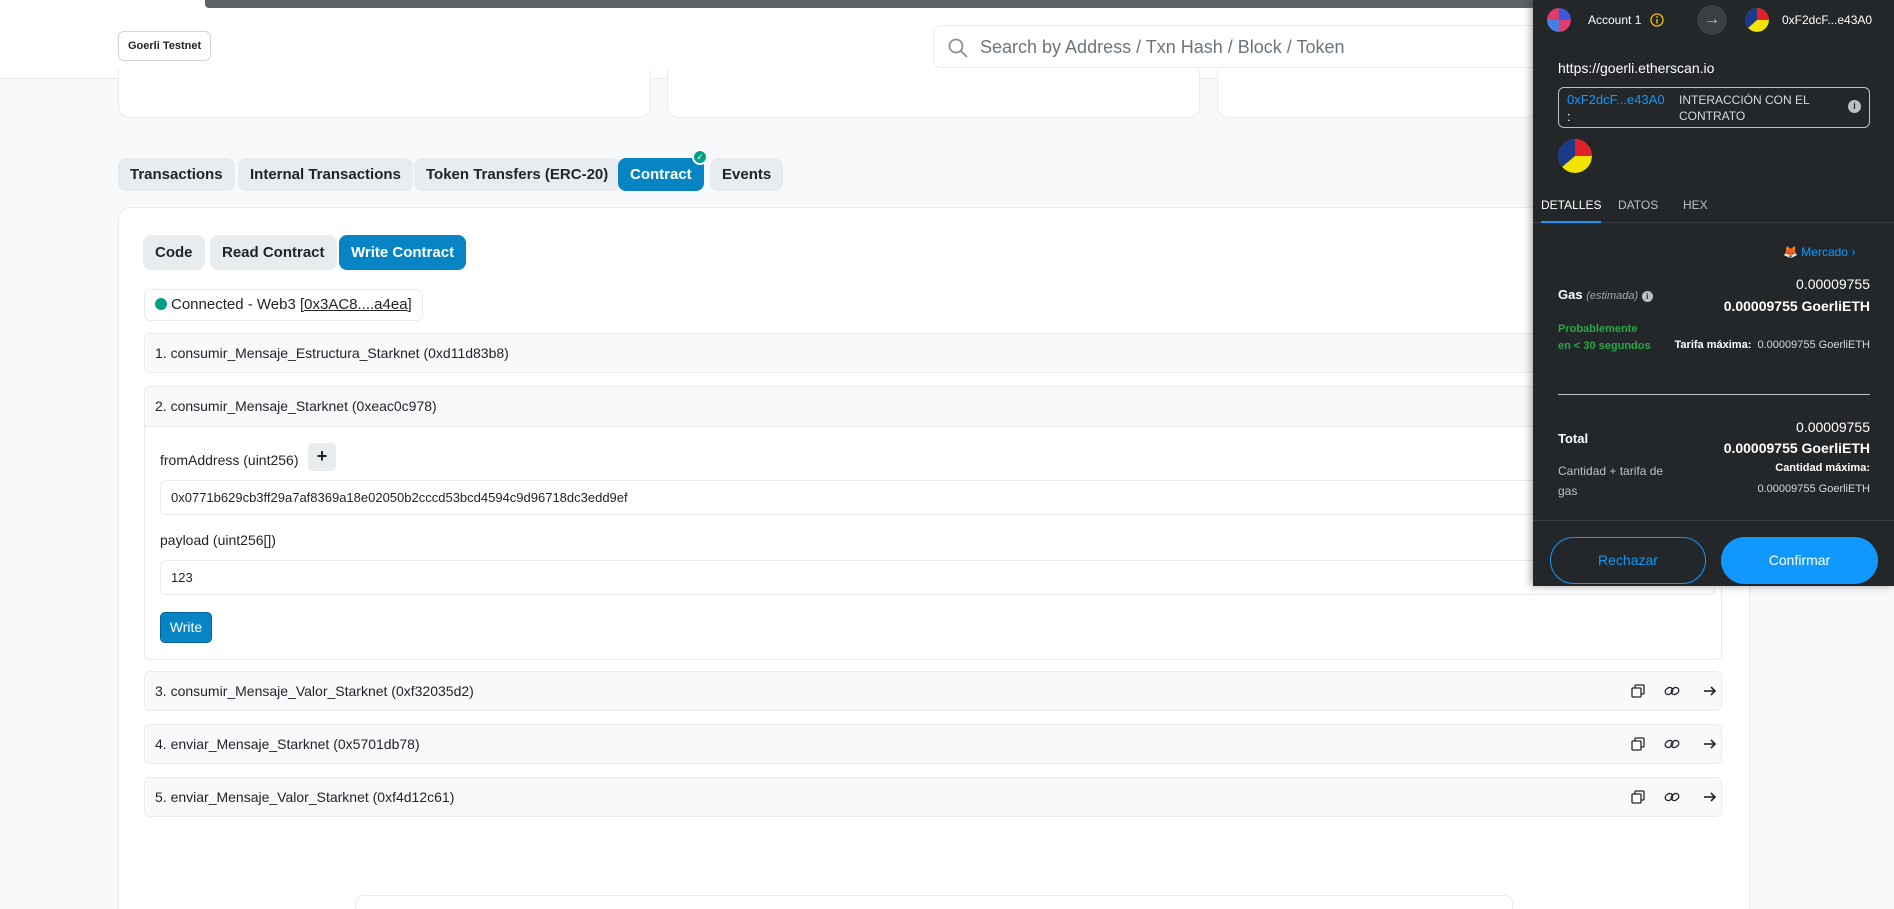 This screenshot has height=909, width=1894. Describe the element at coordinates (1713, 345) in the screenshot. I see `max-fee-label: Tarifa máxima:` at that location.